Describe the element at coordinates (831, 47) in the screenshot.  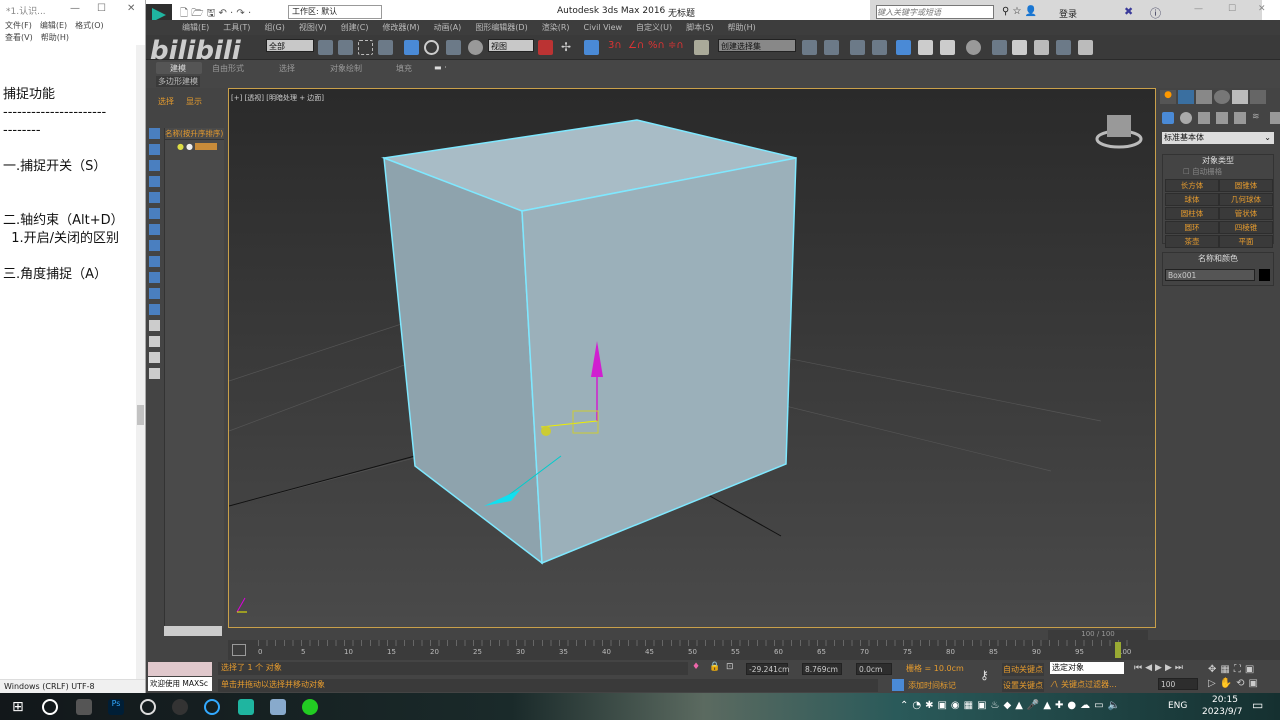
I see `align-icon` at that location.